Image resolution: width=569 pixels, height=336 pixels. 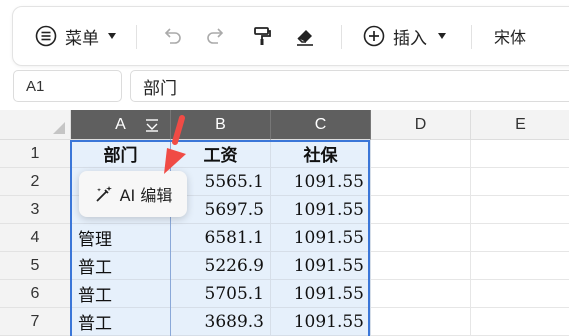 I want to click on column-header-e: E, so click(x=520, y=125).